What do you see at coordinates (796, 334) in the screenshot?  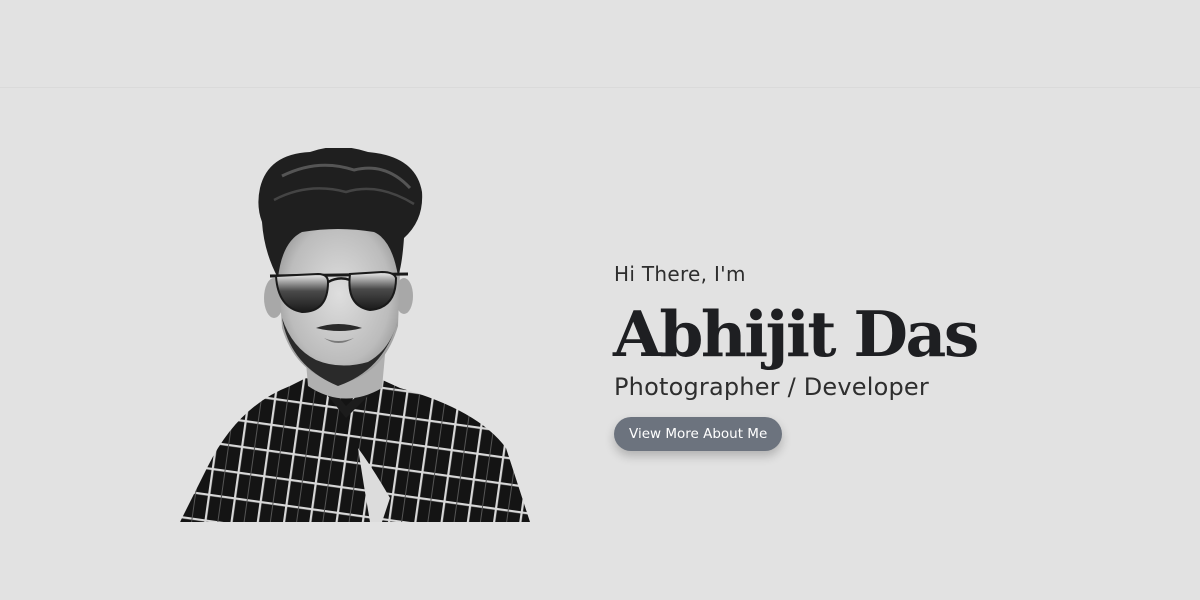 I see `hero-name-heading: Abhijit Das` at bounding box center [796, 334].